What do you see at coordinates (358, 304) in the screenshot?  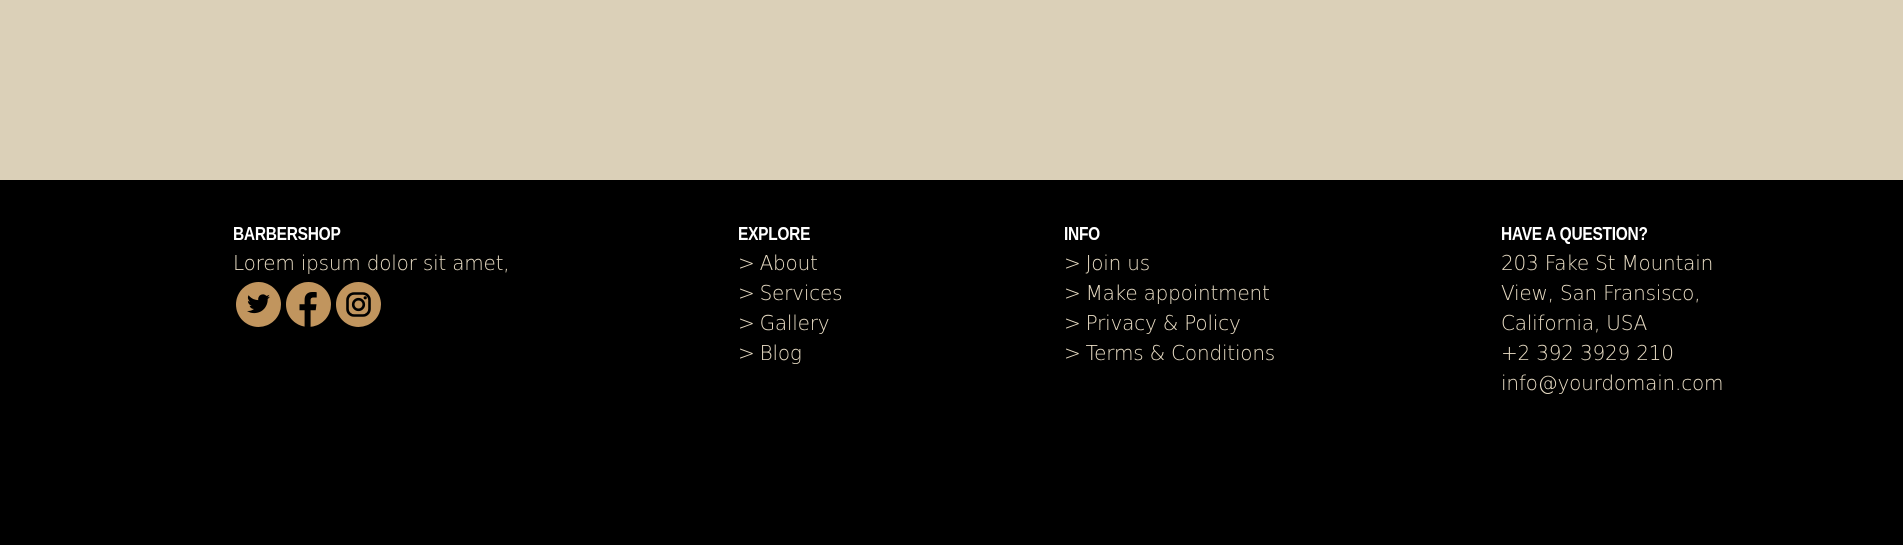 I see `instagram-icon` at bounding box center [358, 304].